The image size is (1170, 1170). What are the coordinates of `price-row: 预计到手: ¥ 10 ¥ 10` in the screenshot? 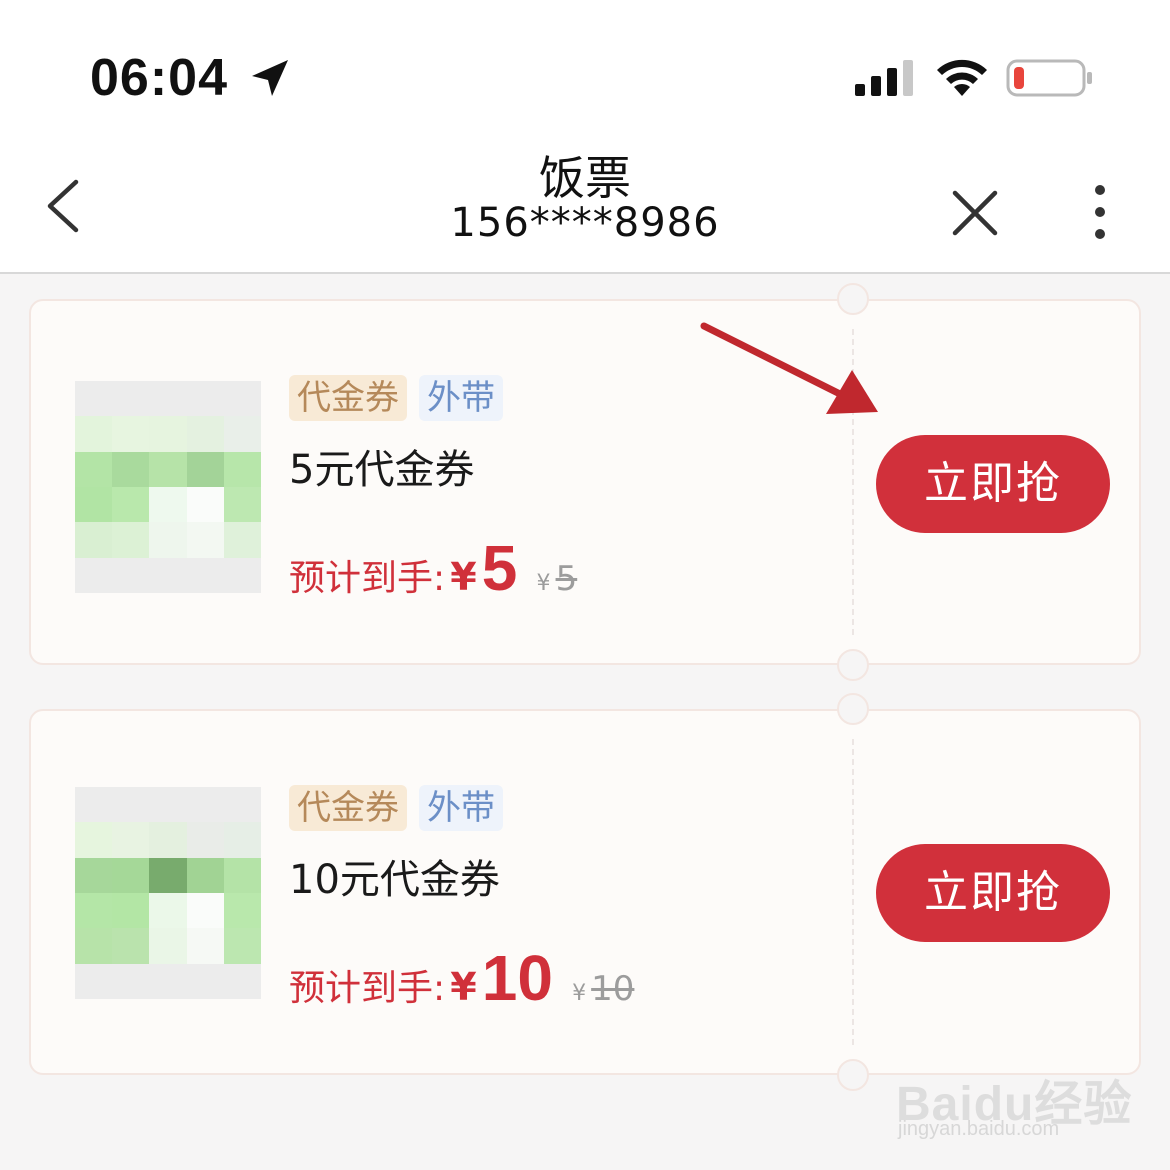 It's located at (462, 977).